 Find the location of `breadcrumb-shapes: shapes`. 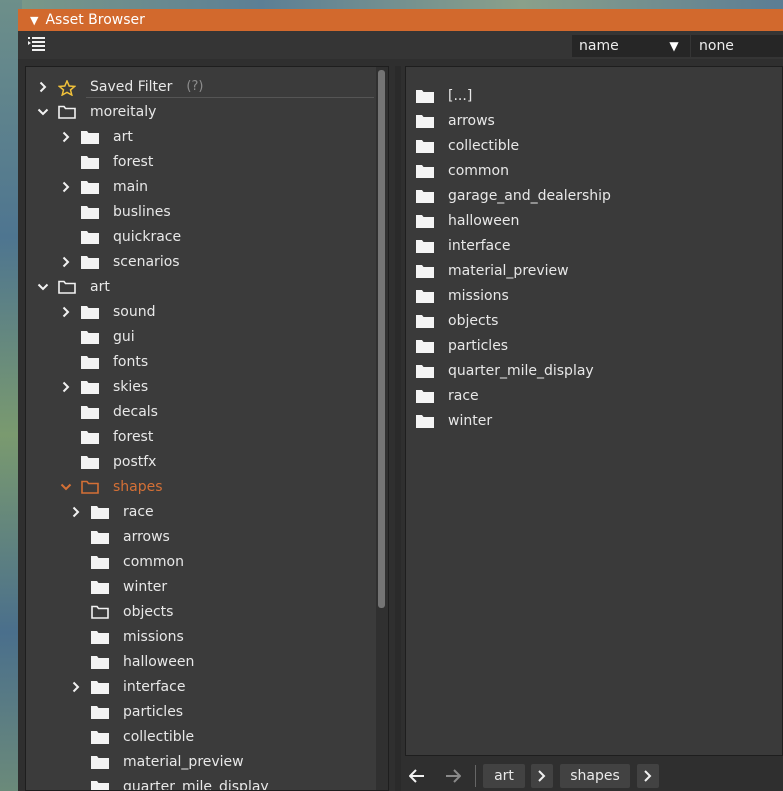

breadcrumb-shapes: shapes is located at coordinates (595, 776).